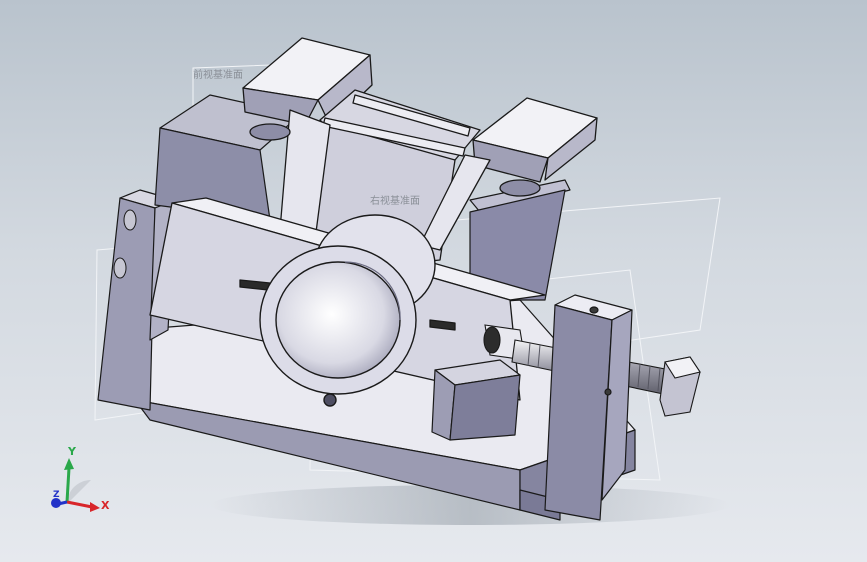  Describe the element at coordinates (588, 407) in the screenshot. I see `right-upright` at that location.